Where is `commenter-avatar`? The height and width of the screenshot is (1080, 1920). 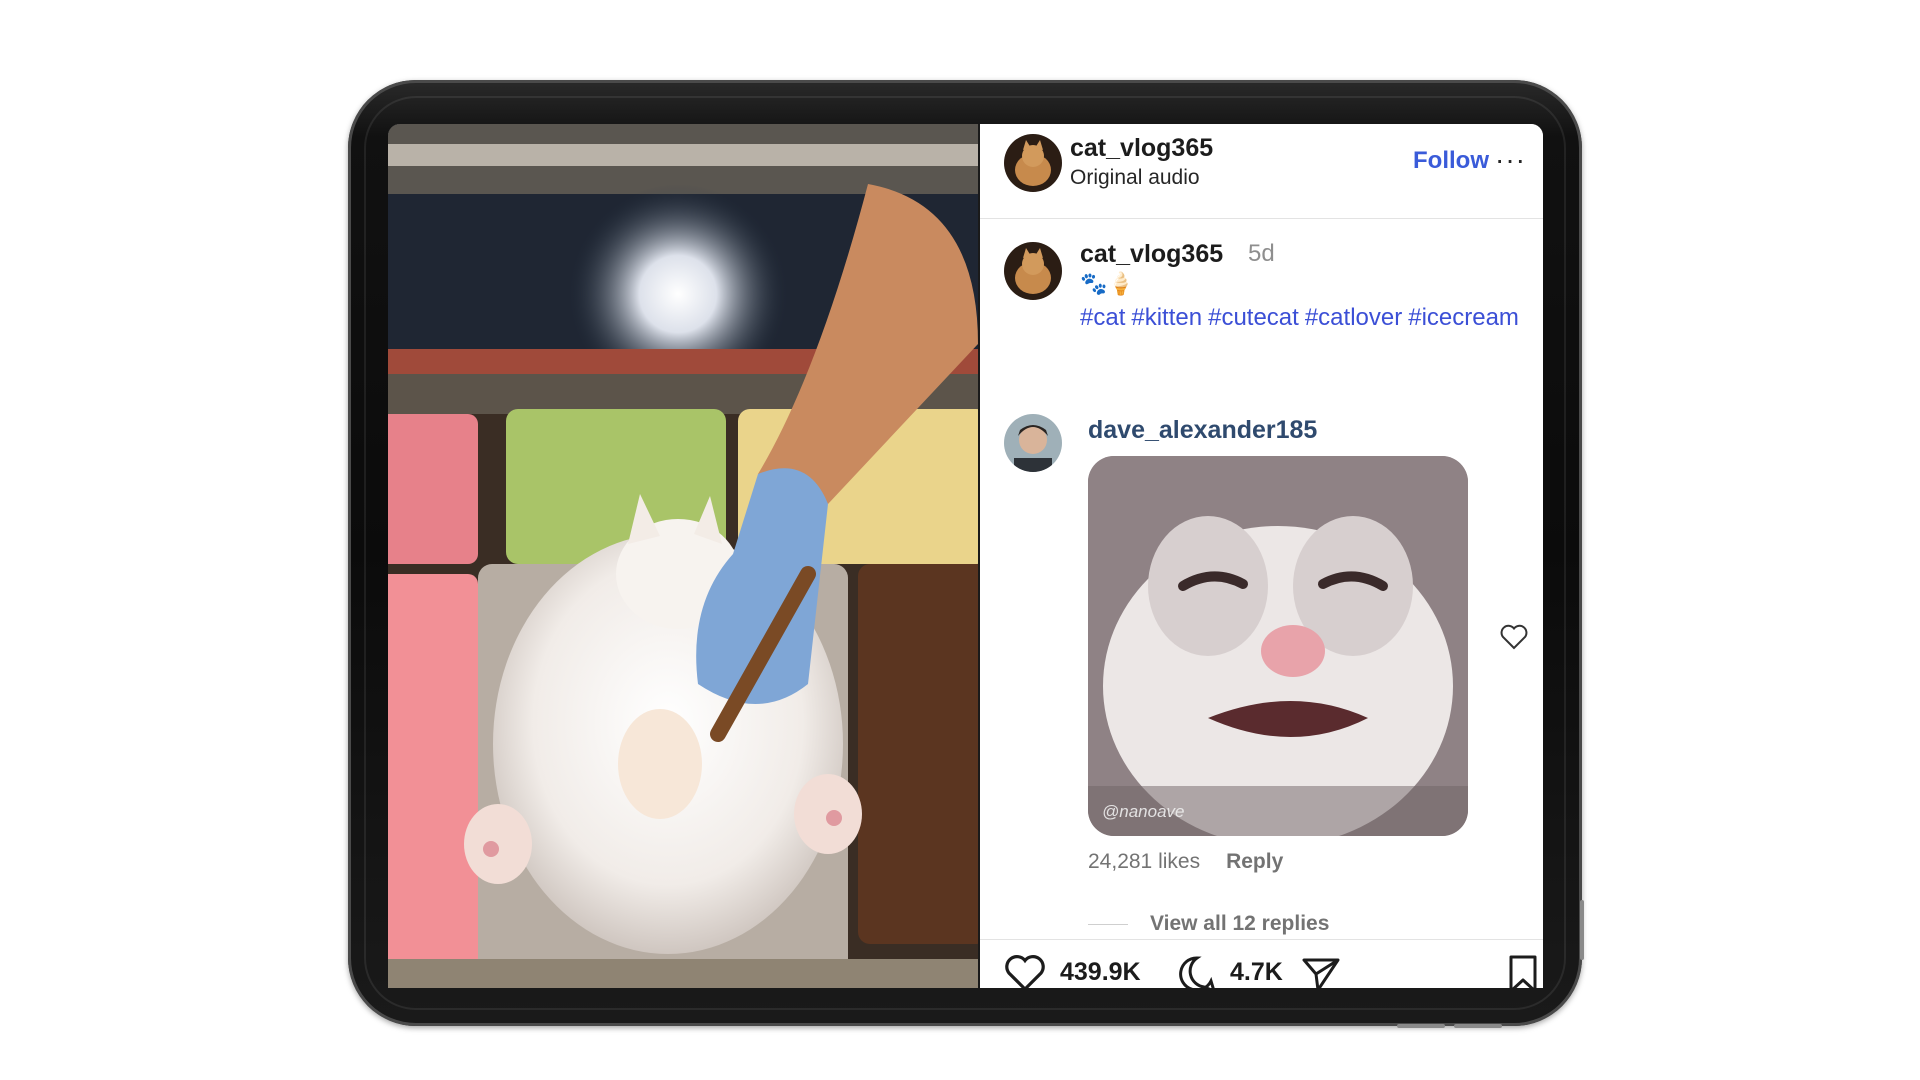 commenter-avatar is located at coordinates (1033, 443).